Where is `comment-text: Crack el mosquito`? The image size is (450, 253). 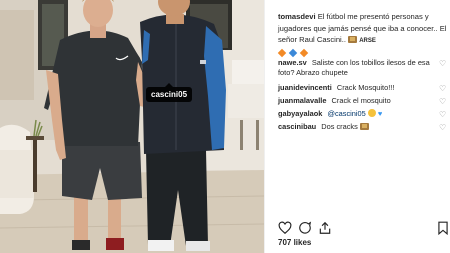 comment-text: Crack el mosquito is located at coordinates (361, 100).